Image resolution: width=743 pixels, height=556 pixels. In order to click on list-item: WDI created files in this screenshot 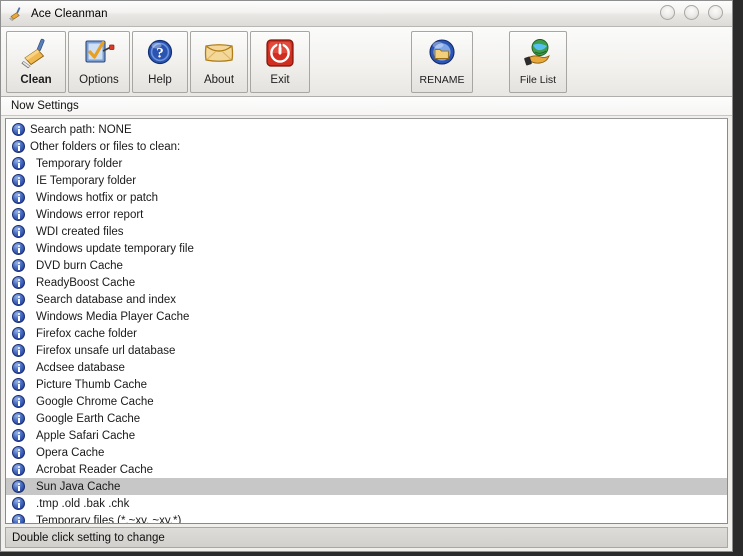, I will do `click(366, 231)`.